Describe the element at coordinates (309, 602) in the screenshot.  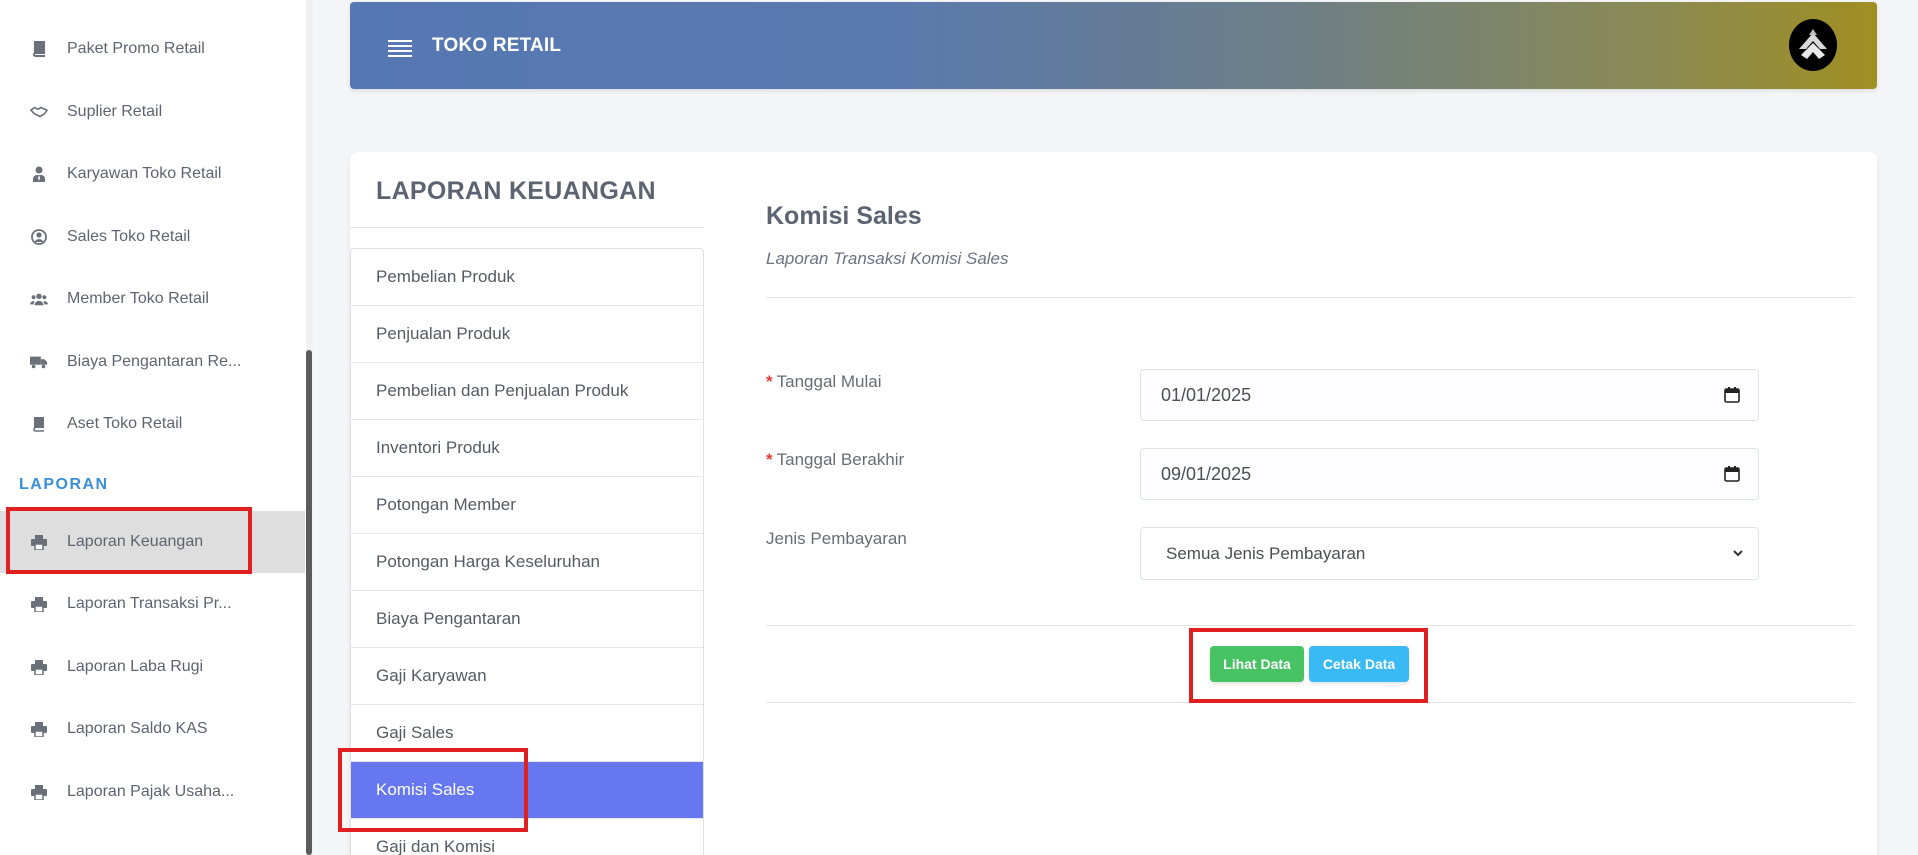
I see `sidebar-scrollbar-thumb` at that location.